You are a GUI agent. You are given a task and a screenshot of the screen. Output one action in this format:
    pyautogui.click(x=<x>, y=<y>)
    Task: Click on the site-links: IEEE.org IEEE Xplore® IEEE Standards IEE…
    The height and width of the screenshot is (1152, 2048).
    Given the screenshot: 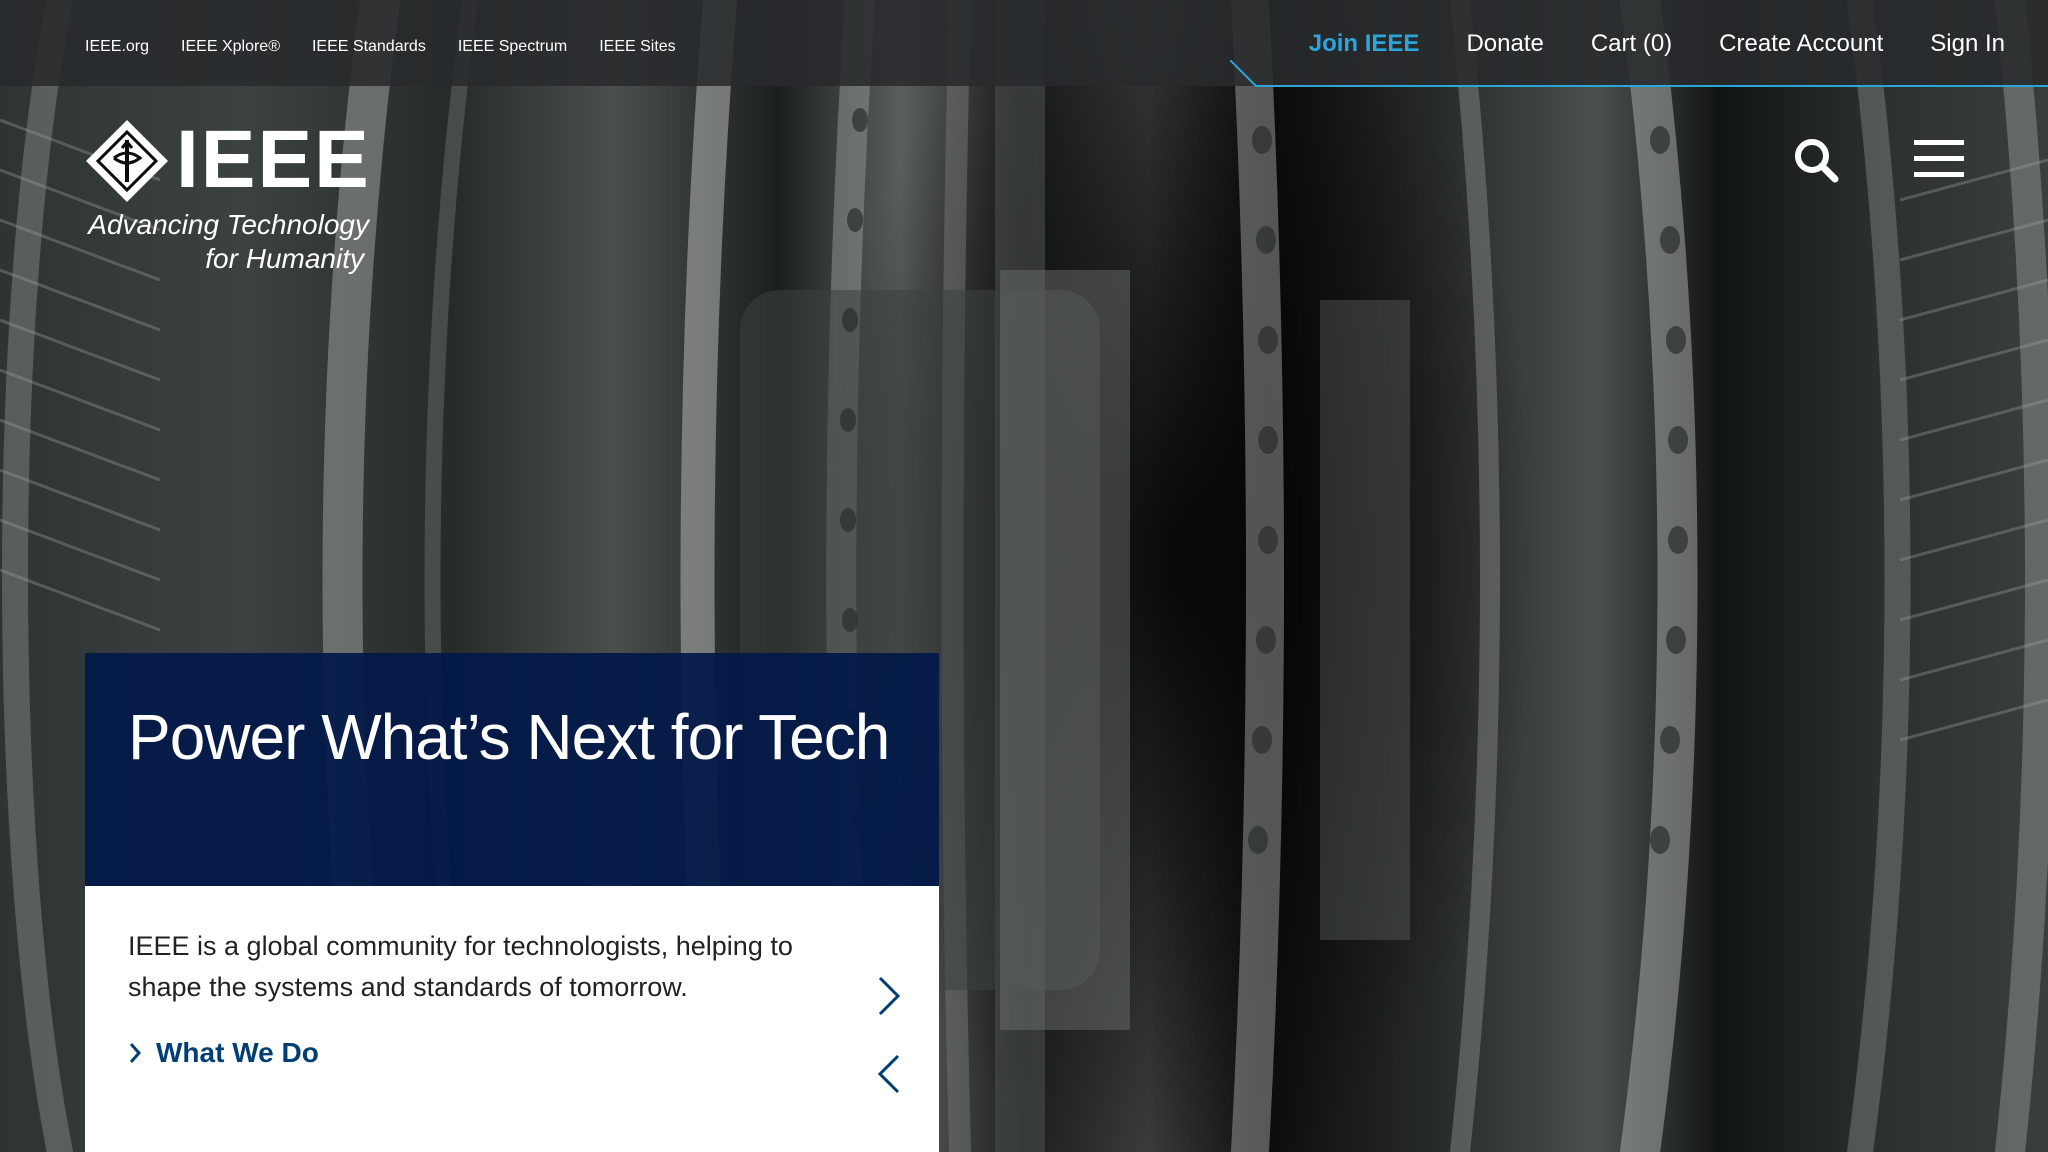 What is the action you would take?
    pyautogui.click(x=380, y=47)
    